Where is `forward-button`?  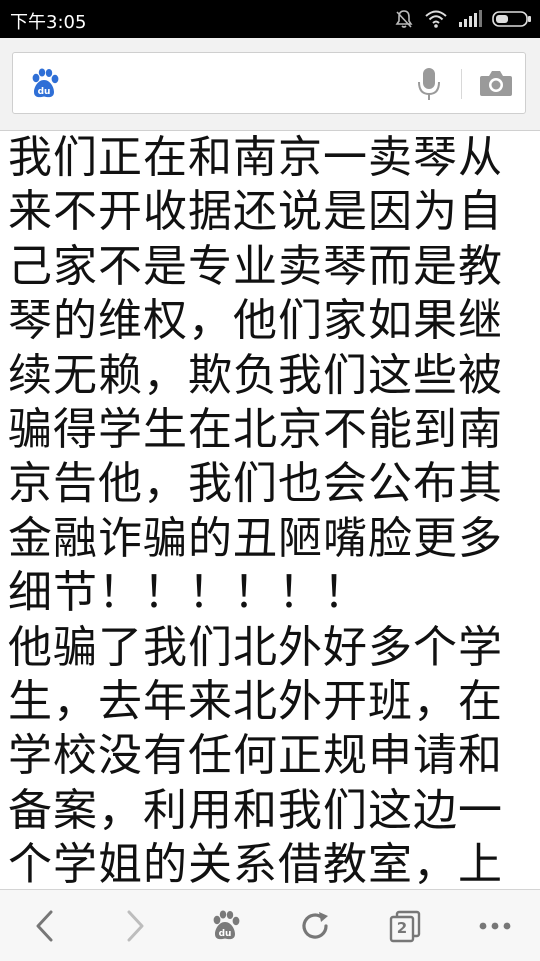
forward-button is located at coordinates (135, 925).